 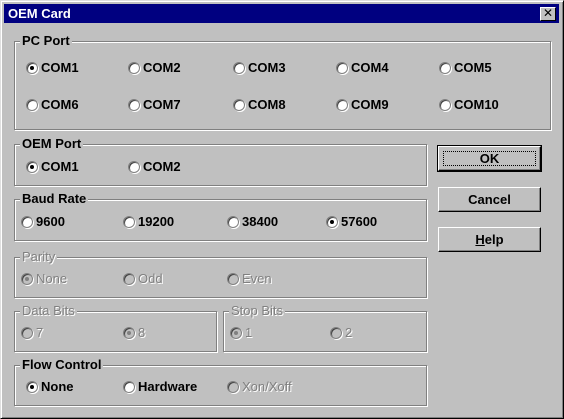 I want to click on data-bits-group: Data Bits 7 8, so click(x=115, y=327).